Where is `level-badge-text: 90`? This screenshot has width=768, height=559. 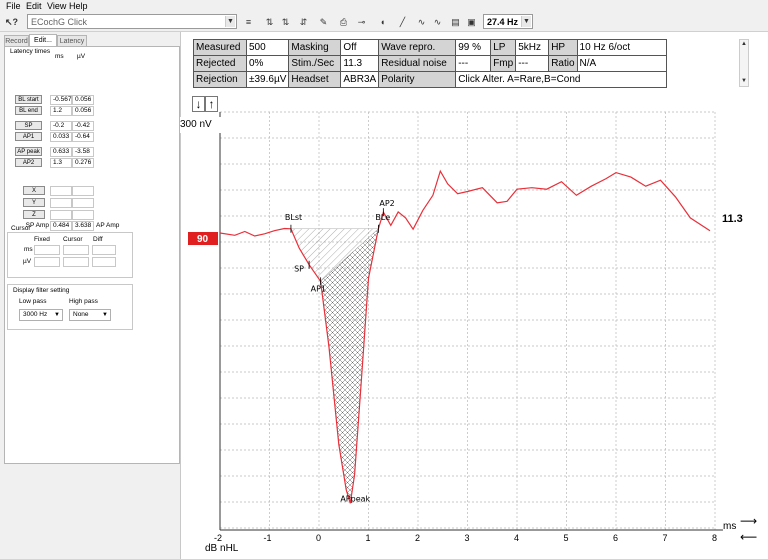 level-badge-text: 90 is located at coordinates (203, 239).